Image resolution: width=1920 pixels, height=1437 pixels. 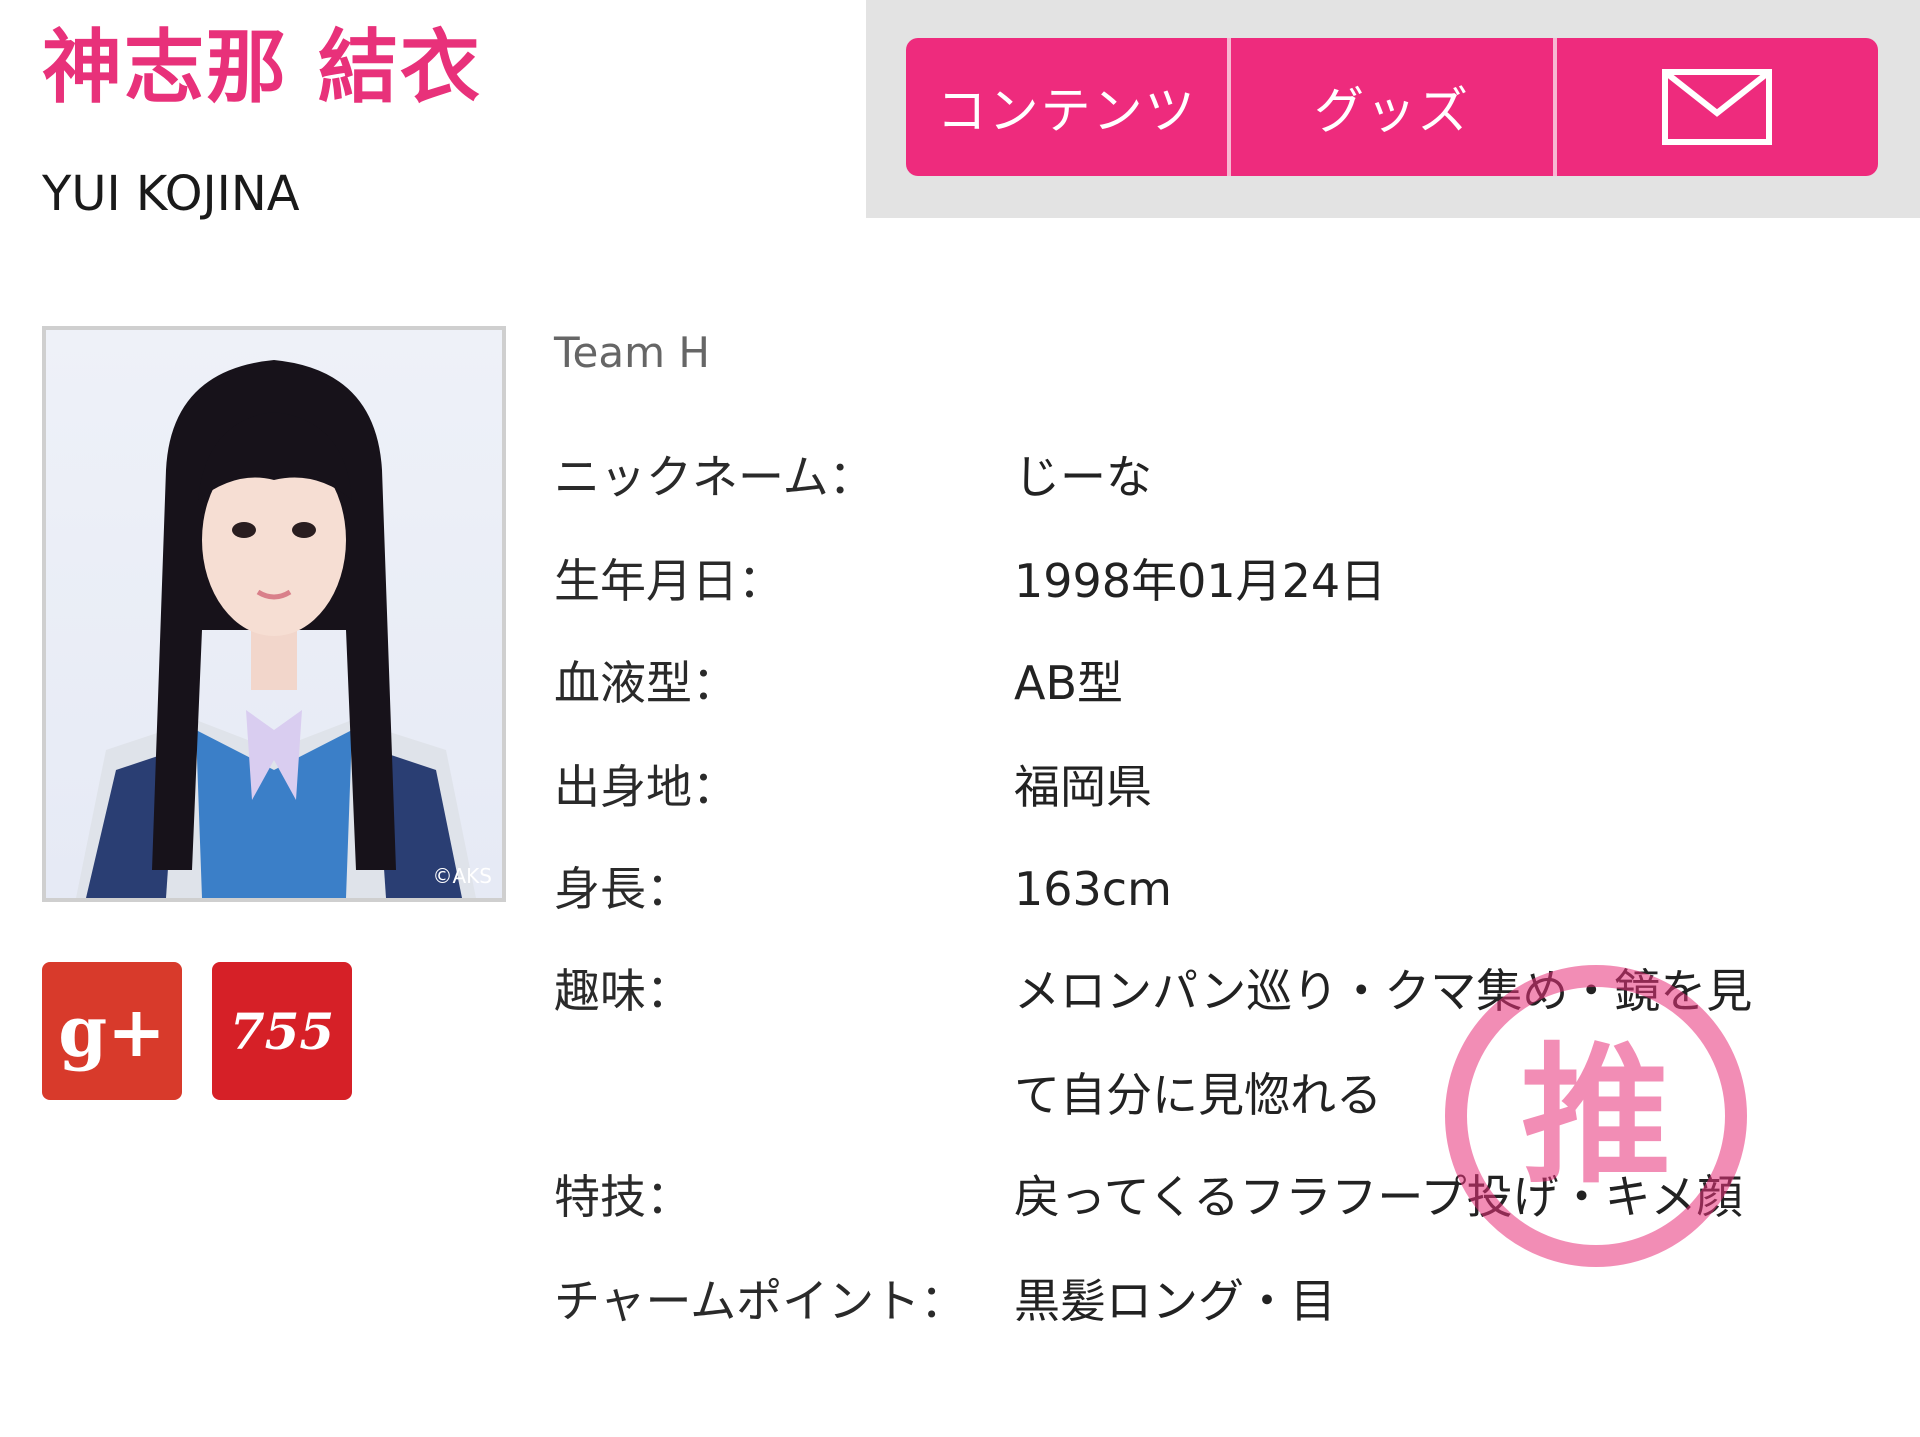 I want to click on top-nav: コンテンツ グッズ, so click(x=1392, y=107).